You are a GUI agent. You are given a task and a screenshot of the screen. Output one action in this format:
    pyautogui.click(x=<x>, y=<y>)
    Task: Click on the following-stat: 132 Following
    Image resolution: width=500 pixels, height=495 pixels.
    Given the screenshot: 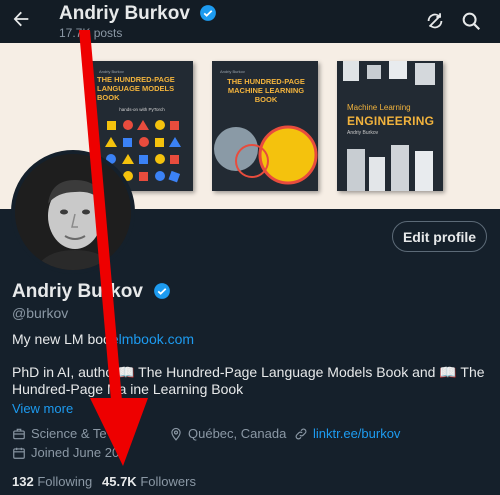 What is the action you would take?
    pyautogui.click(x=52, y=481)
    